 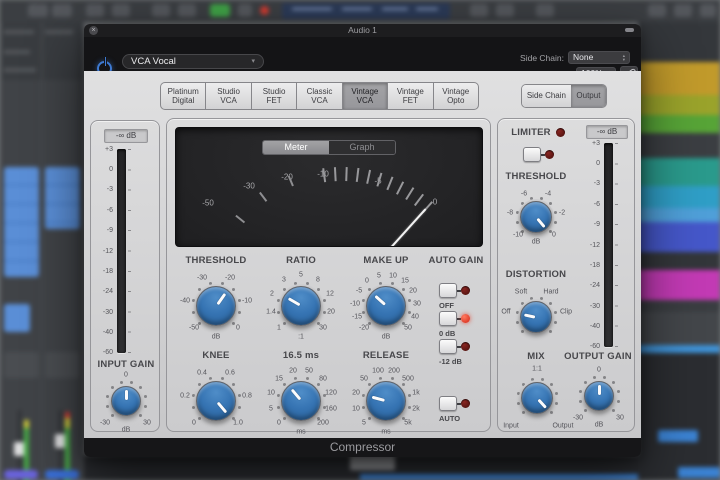 What do you see at coordinates (228, 96) in the screenshot?
I see `model-studio-vca: Studio VCA` at bounding box center [228, 96].